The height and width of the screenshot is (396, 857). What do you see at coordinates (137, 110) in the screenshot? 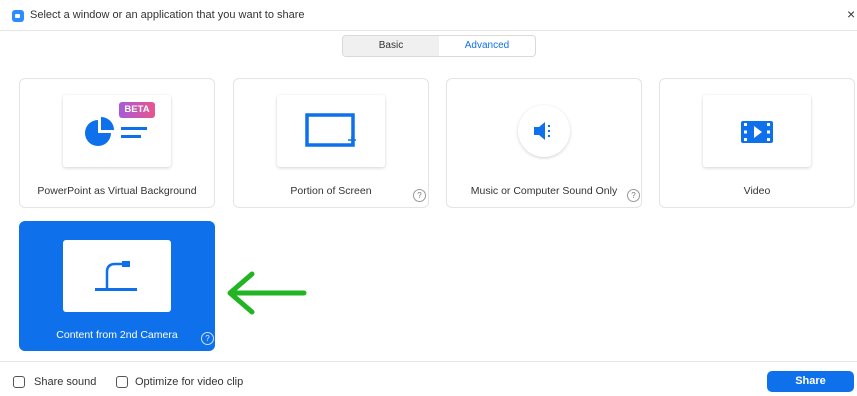
I see `beta-badge: BETA` at bounding box center [137, 110].